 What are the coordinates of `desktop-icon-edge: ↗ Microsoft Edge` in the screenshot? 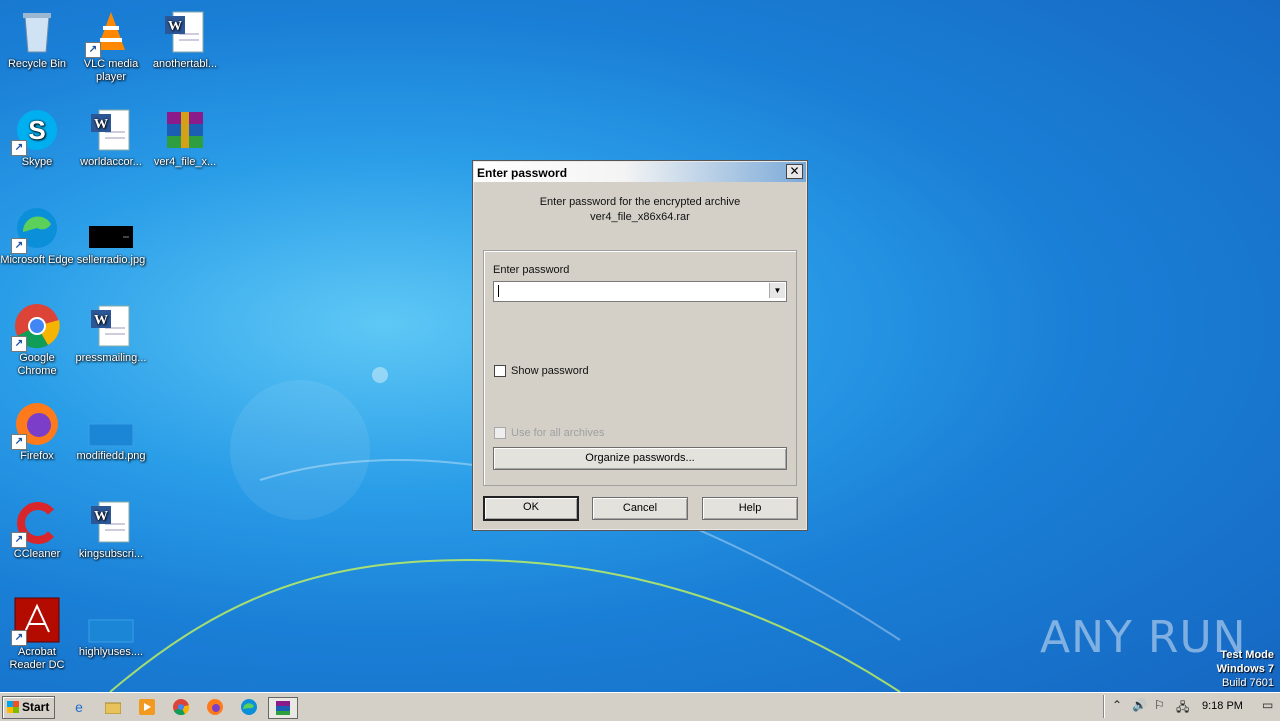 It's located at (37, 233).